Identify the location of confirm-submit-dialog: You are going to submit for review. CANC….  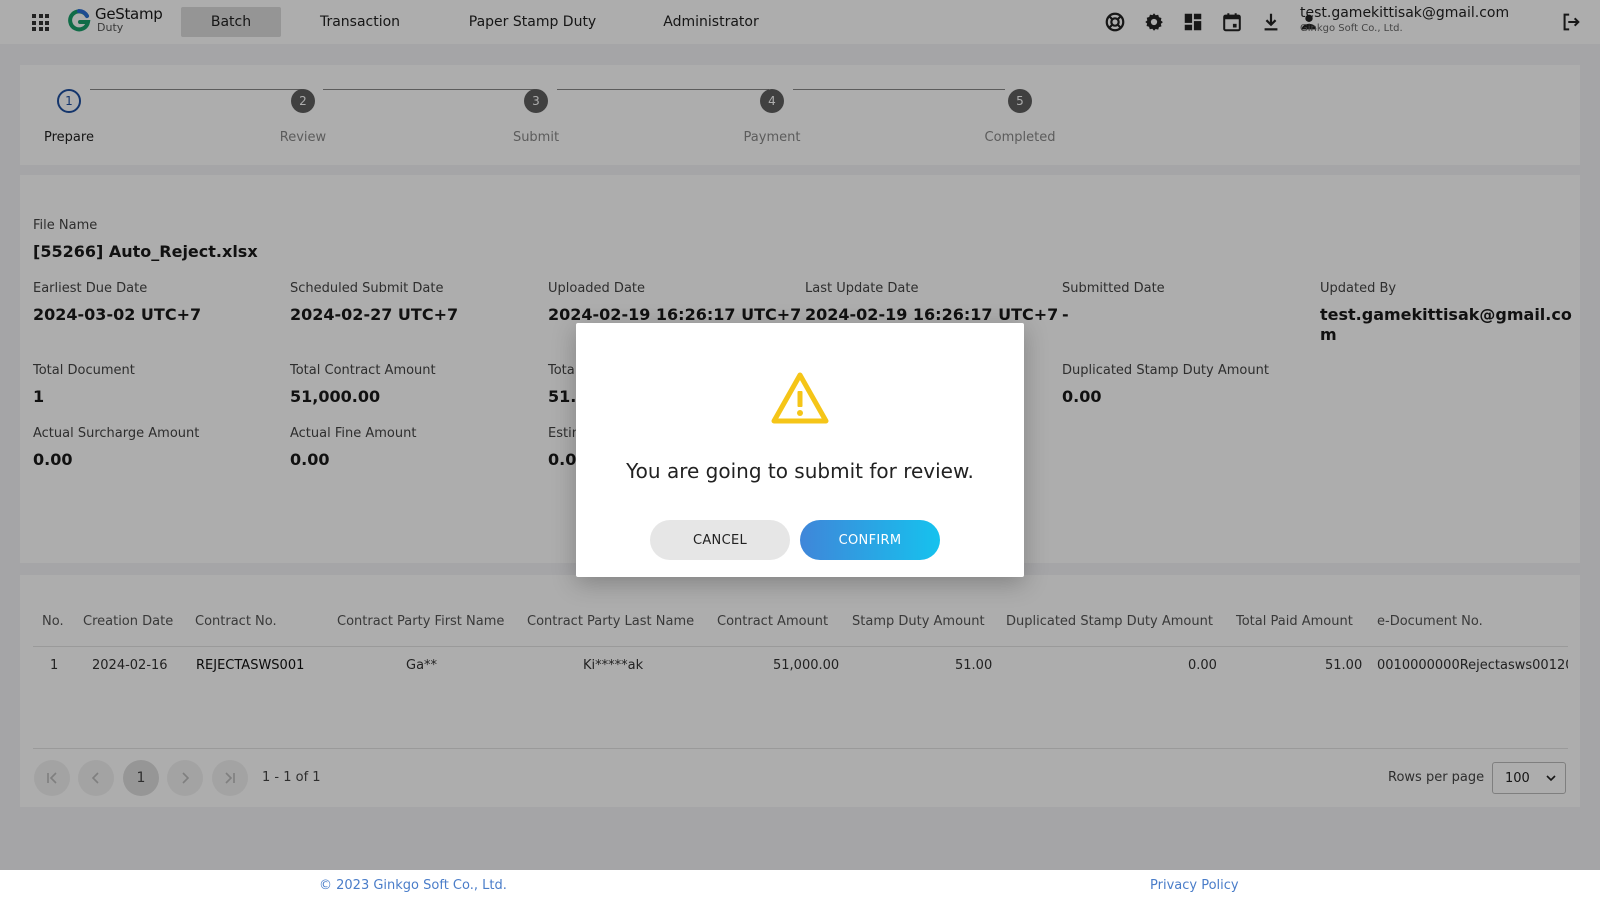
(800, 450).